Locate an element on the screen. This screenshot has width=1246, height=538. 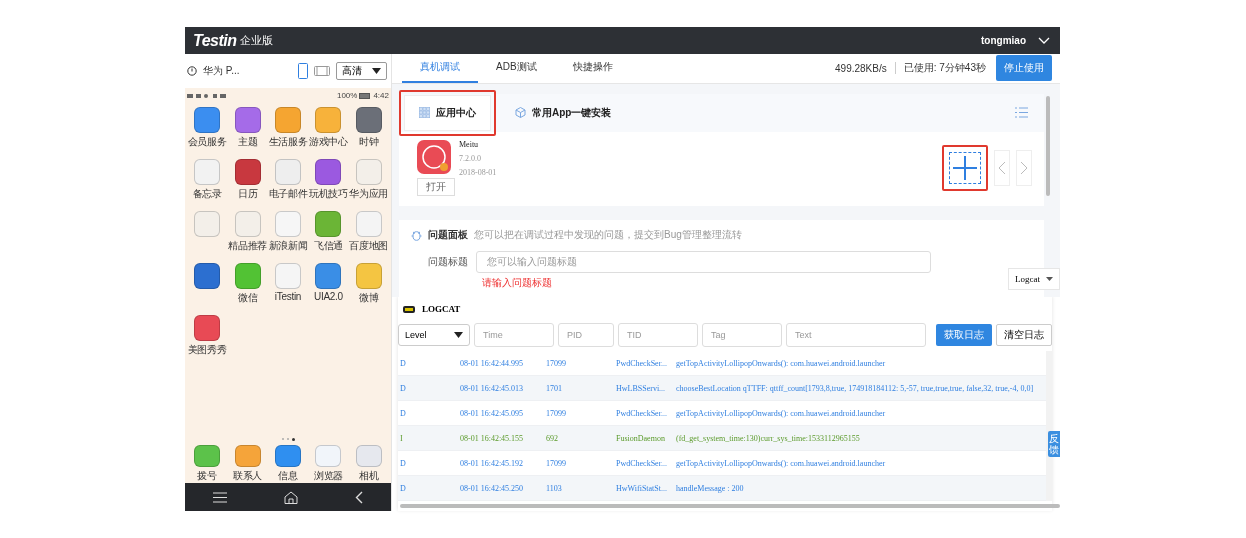
tab: ADB测试 is located at coordinates (516, 68).